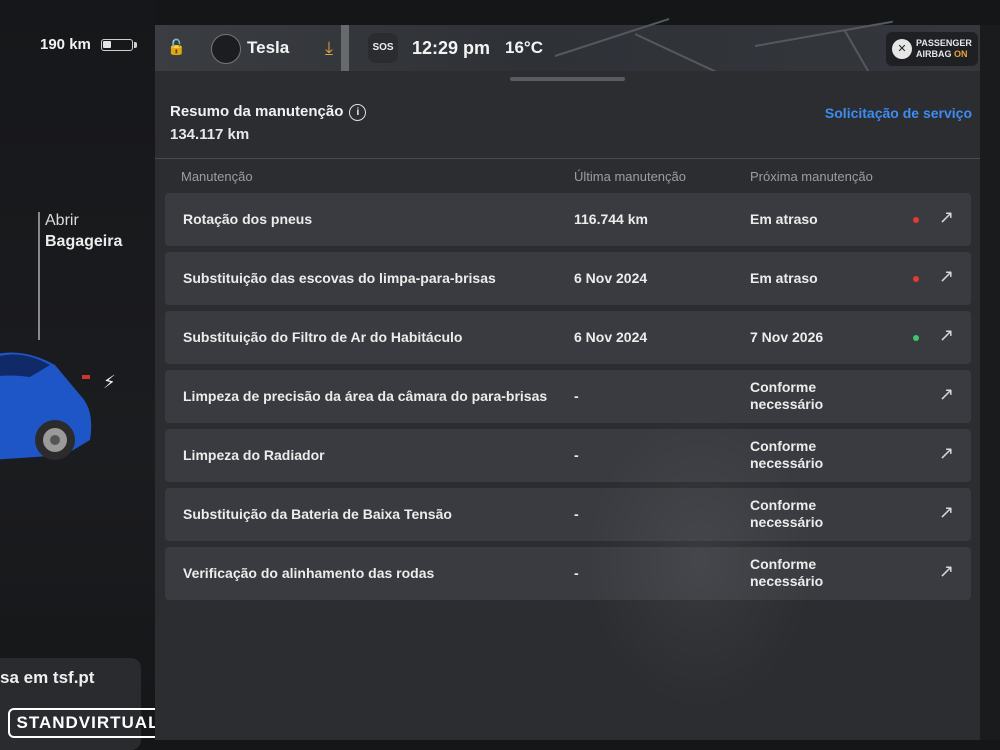  I want to click on trunk-label-line2: Bagageira, so click(84, 241).